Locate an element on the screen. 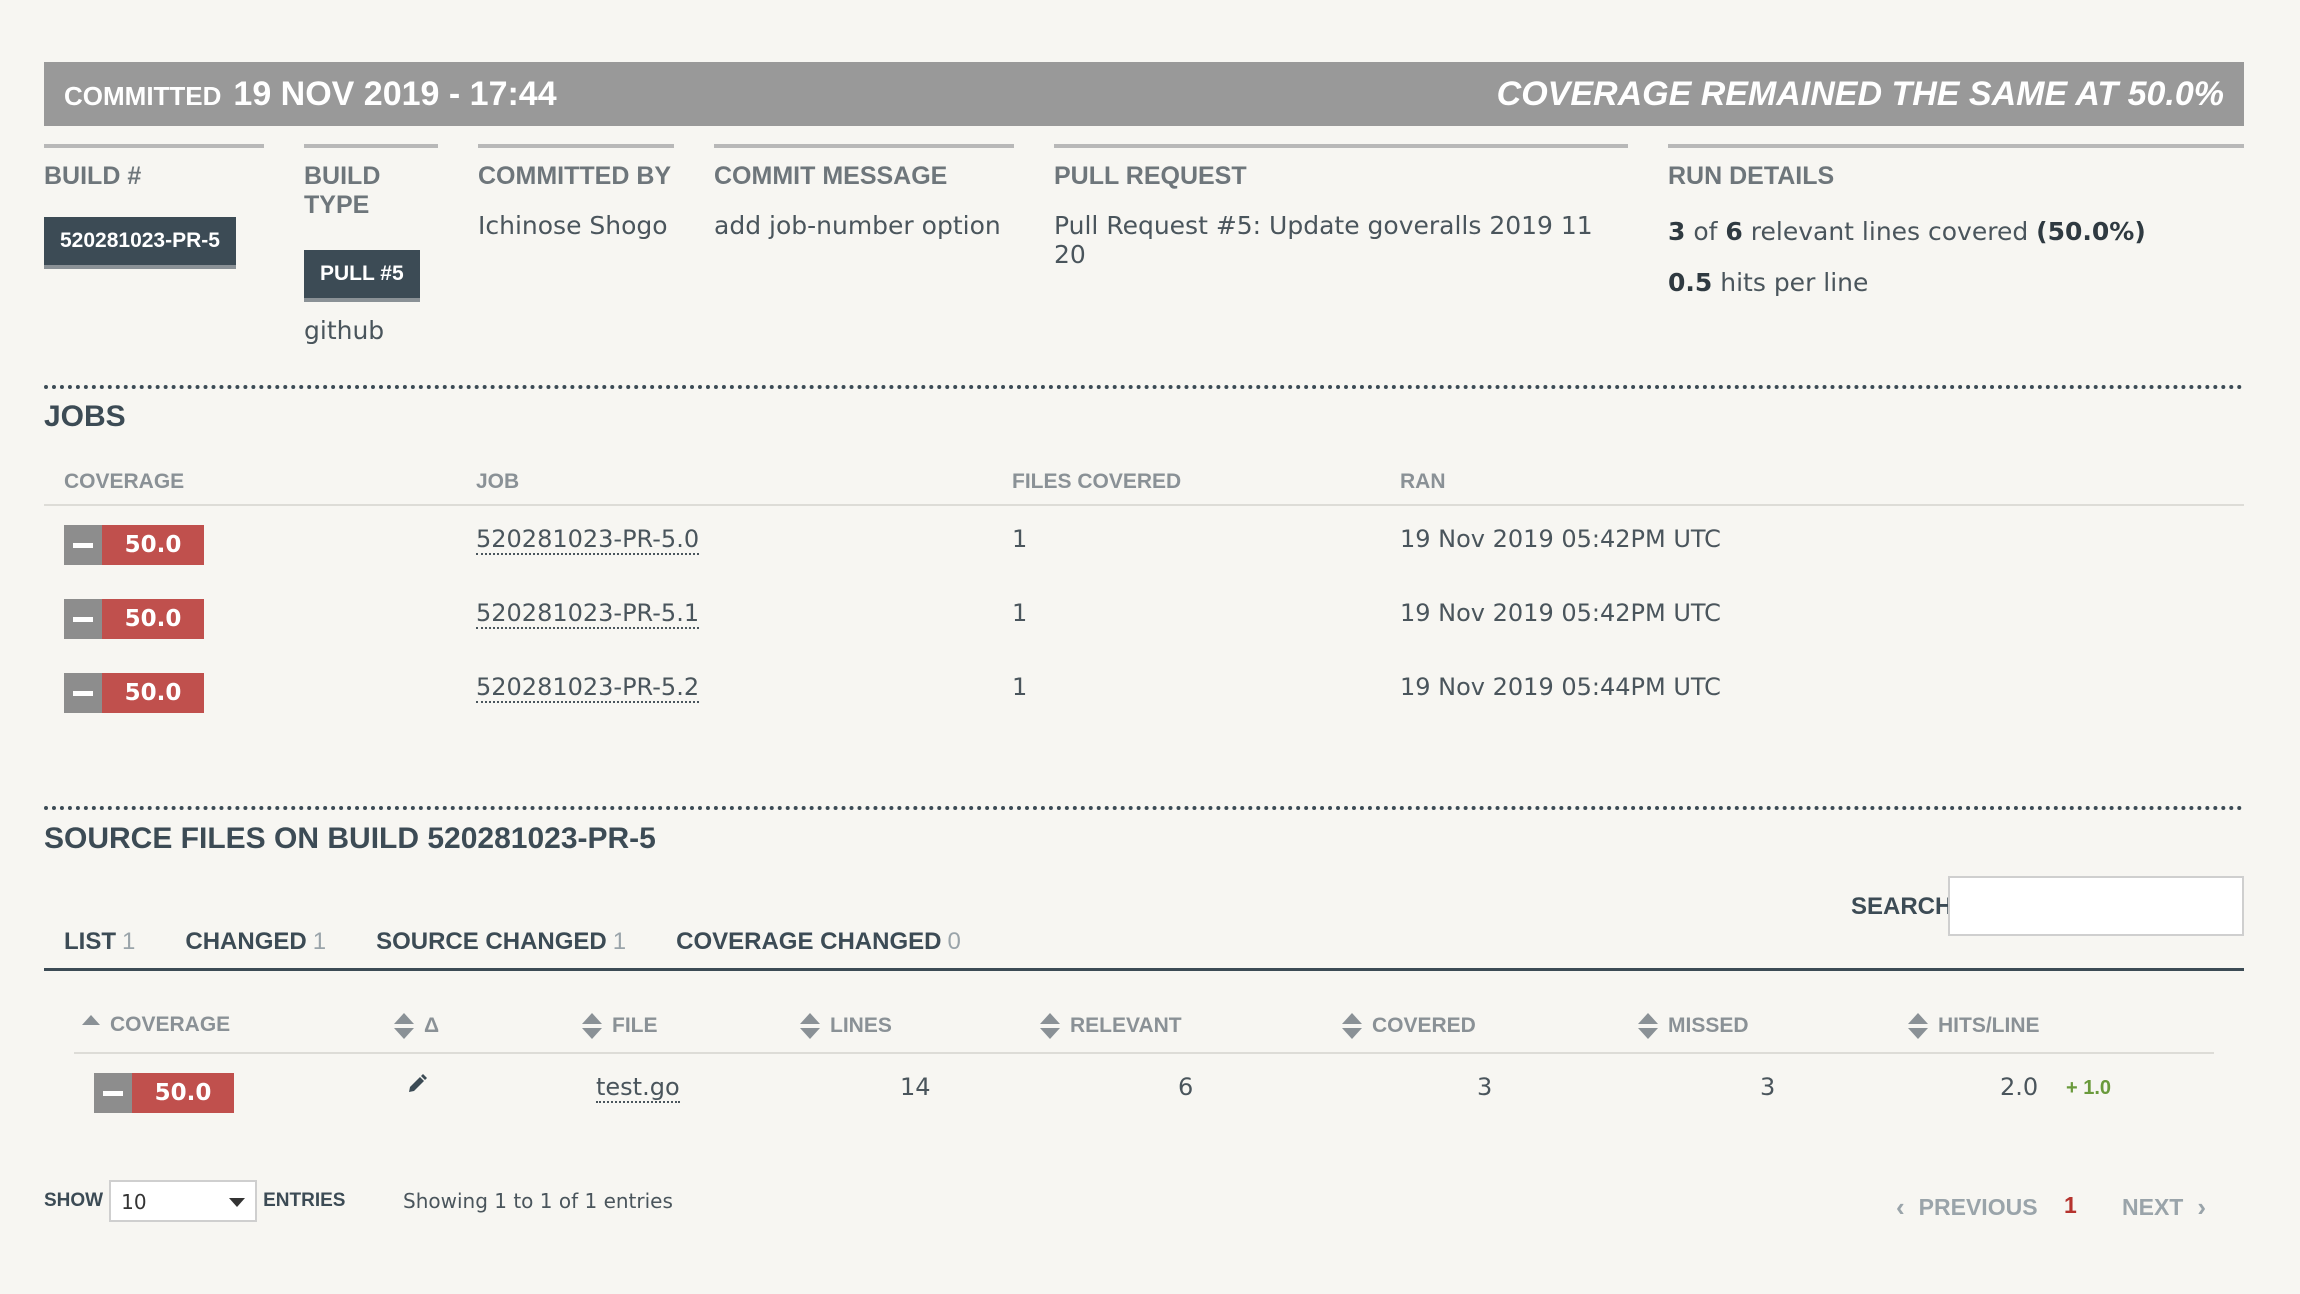 This screenshot has height=1294, width=2300. col-file: FILE is located at coordinates (620, 1026).